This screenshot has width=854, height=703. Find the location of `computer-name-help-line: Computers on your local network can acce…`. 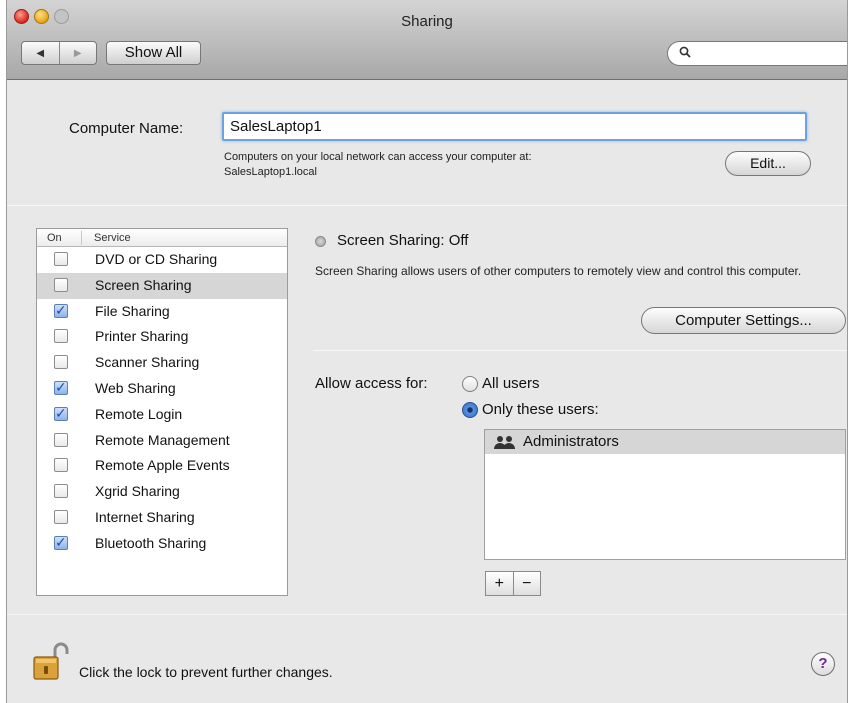

computer-name-help-line: Computers on your local network can acce… is located at coordinates (378, 157).